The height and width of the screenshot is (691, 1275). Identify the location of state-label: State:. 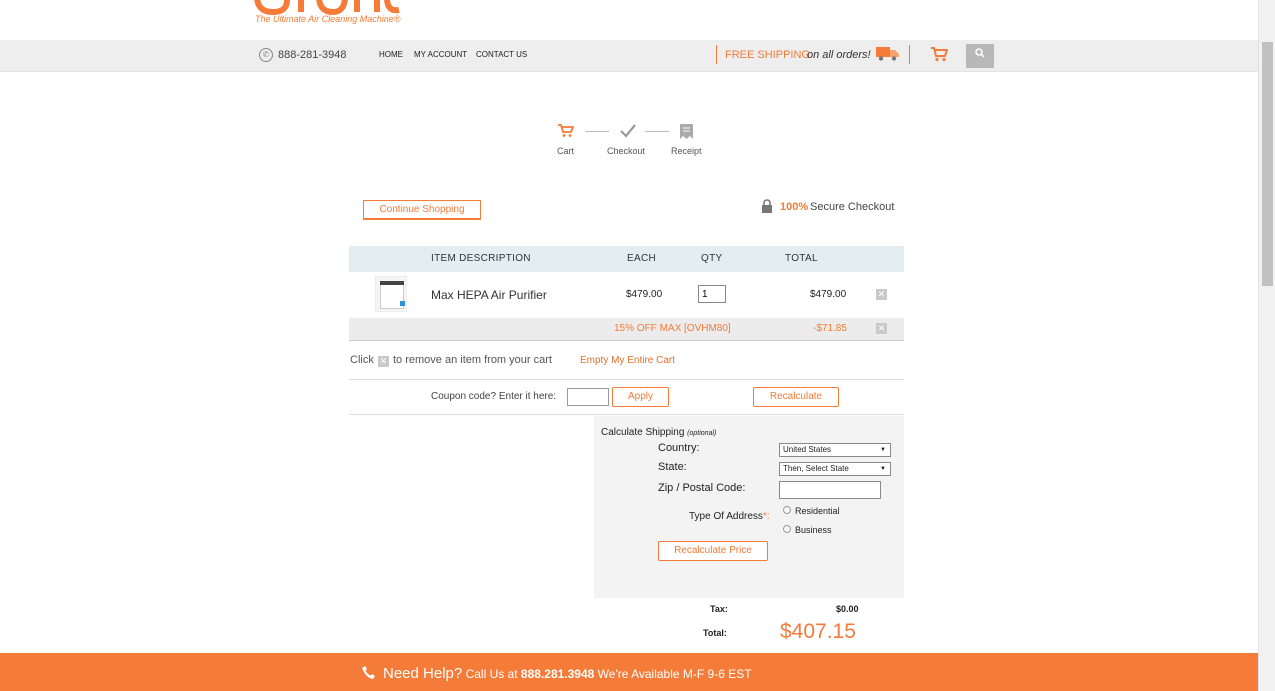
(672, 467).